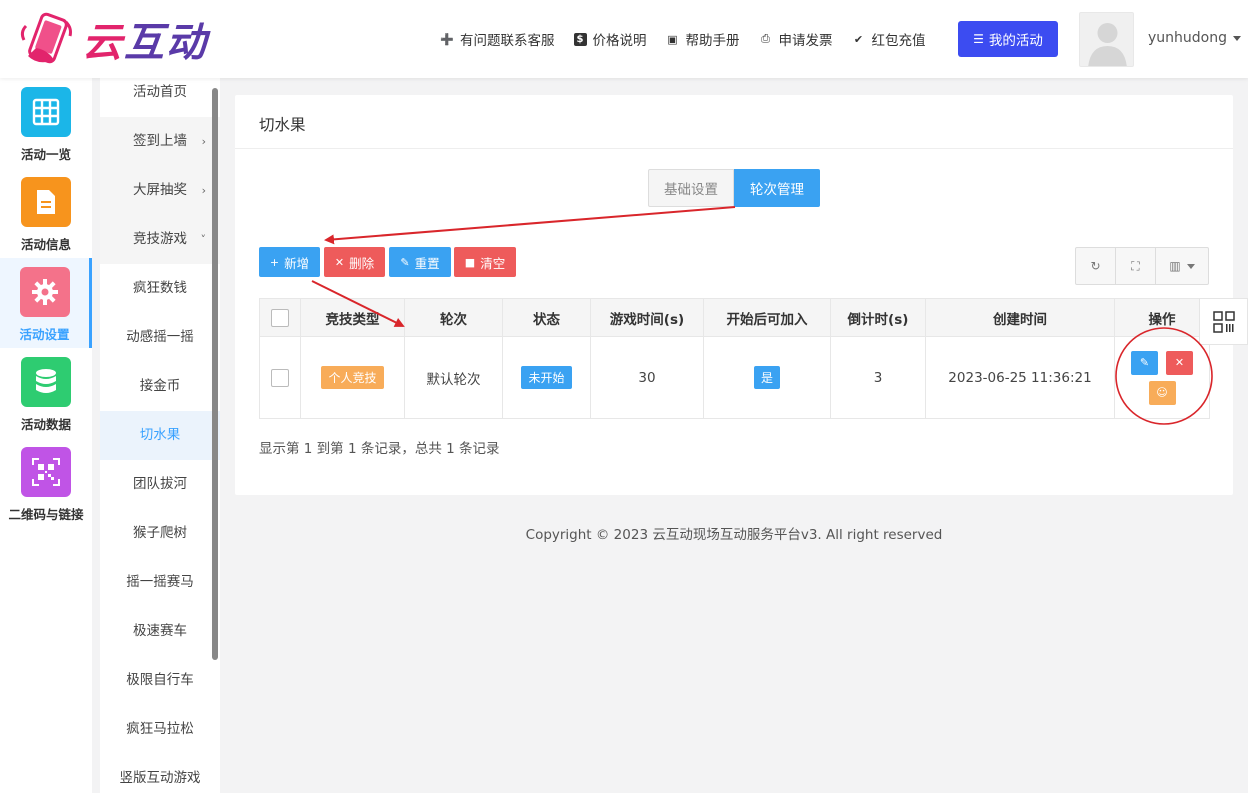  I want to click on column-header: 游戏时间(s), so click(647, 317).